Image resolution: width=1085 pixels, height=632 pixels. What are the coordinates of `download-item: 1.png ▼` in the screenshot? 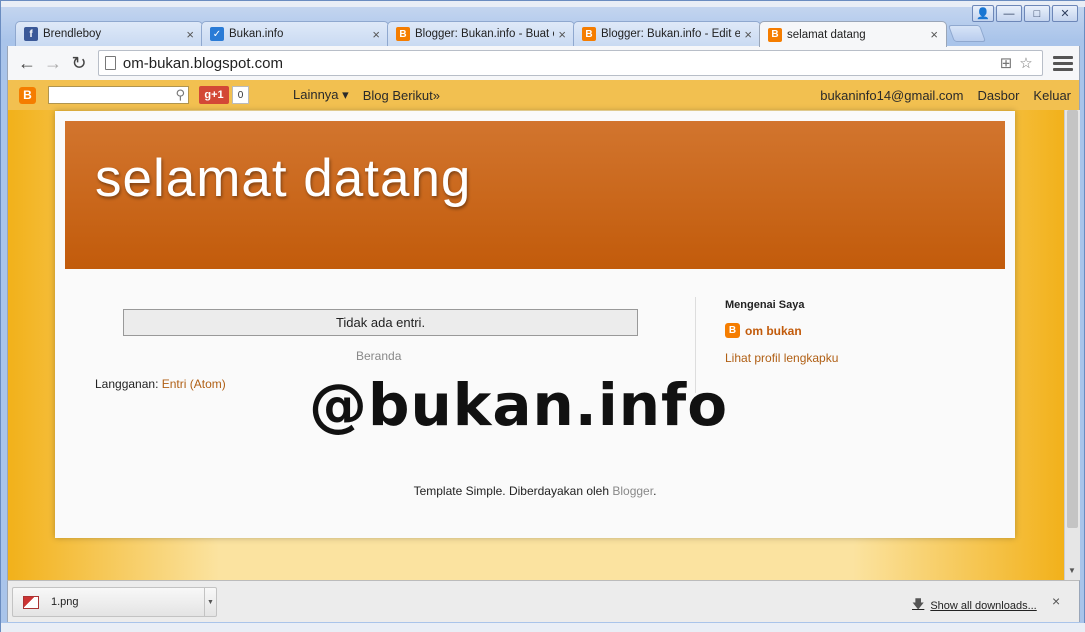 It's located at (114, 602).